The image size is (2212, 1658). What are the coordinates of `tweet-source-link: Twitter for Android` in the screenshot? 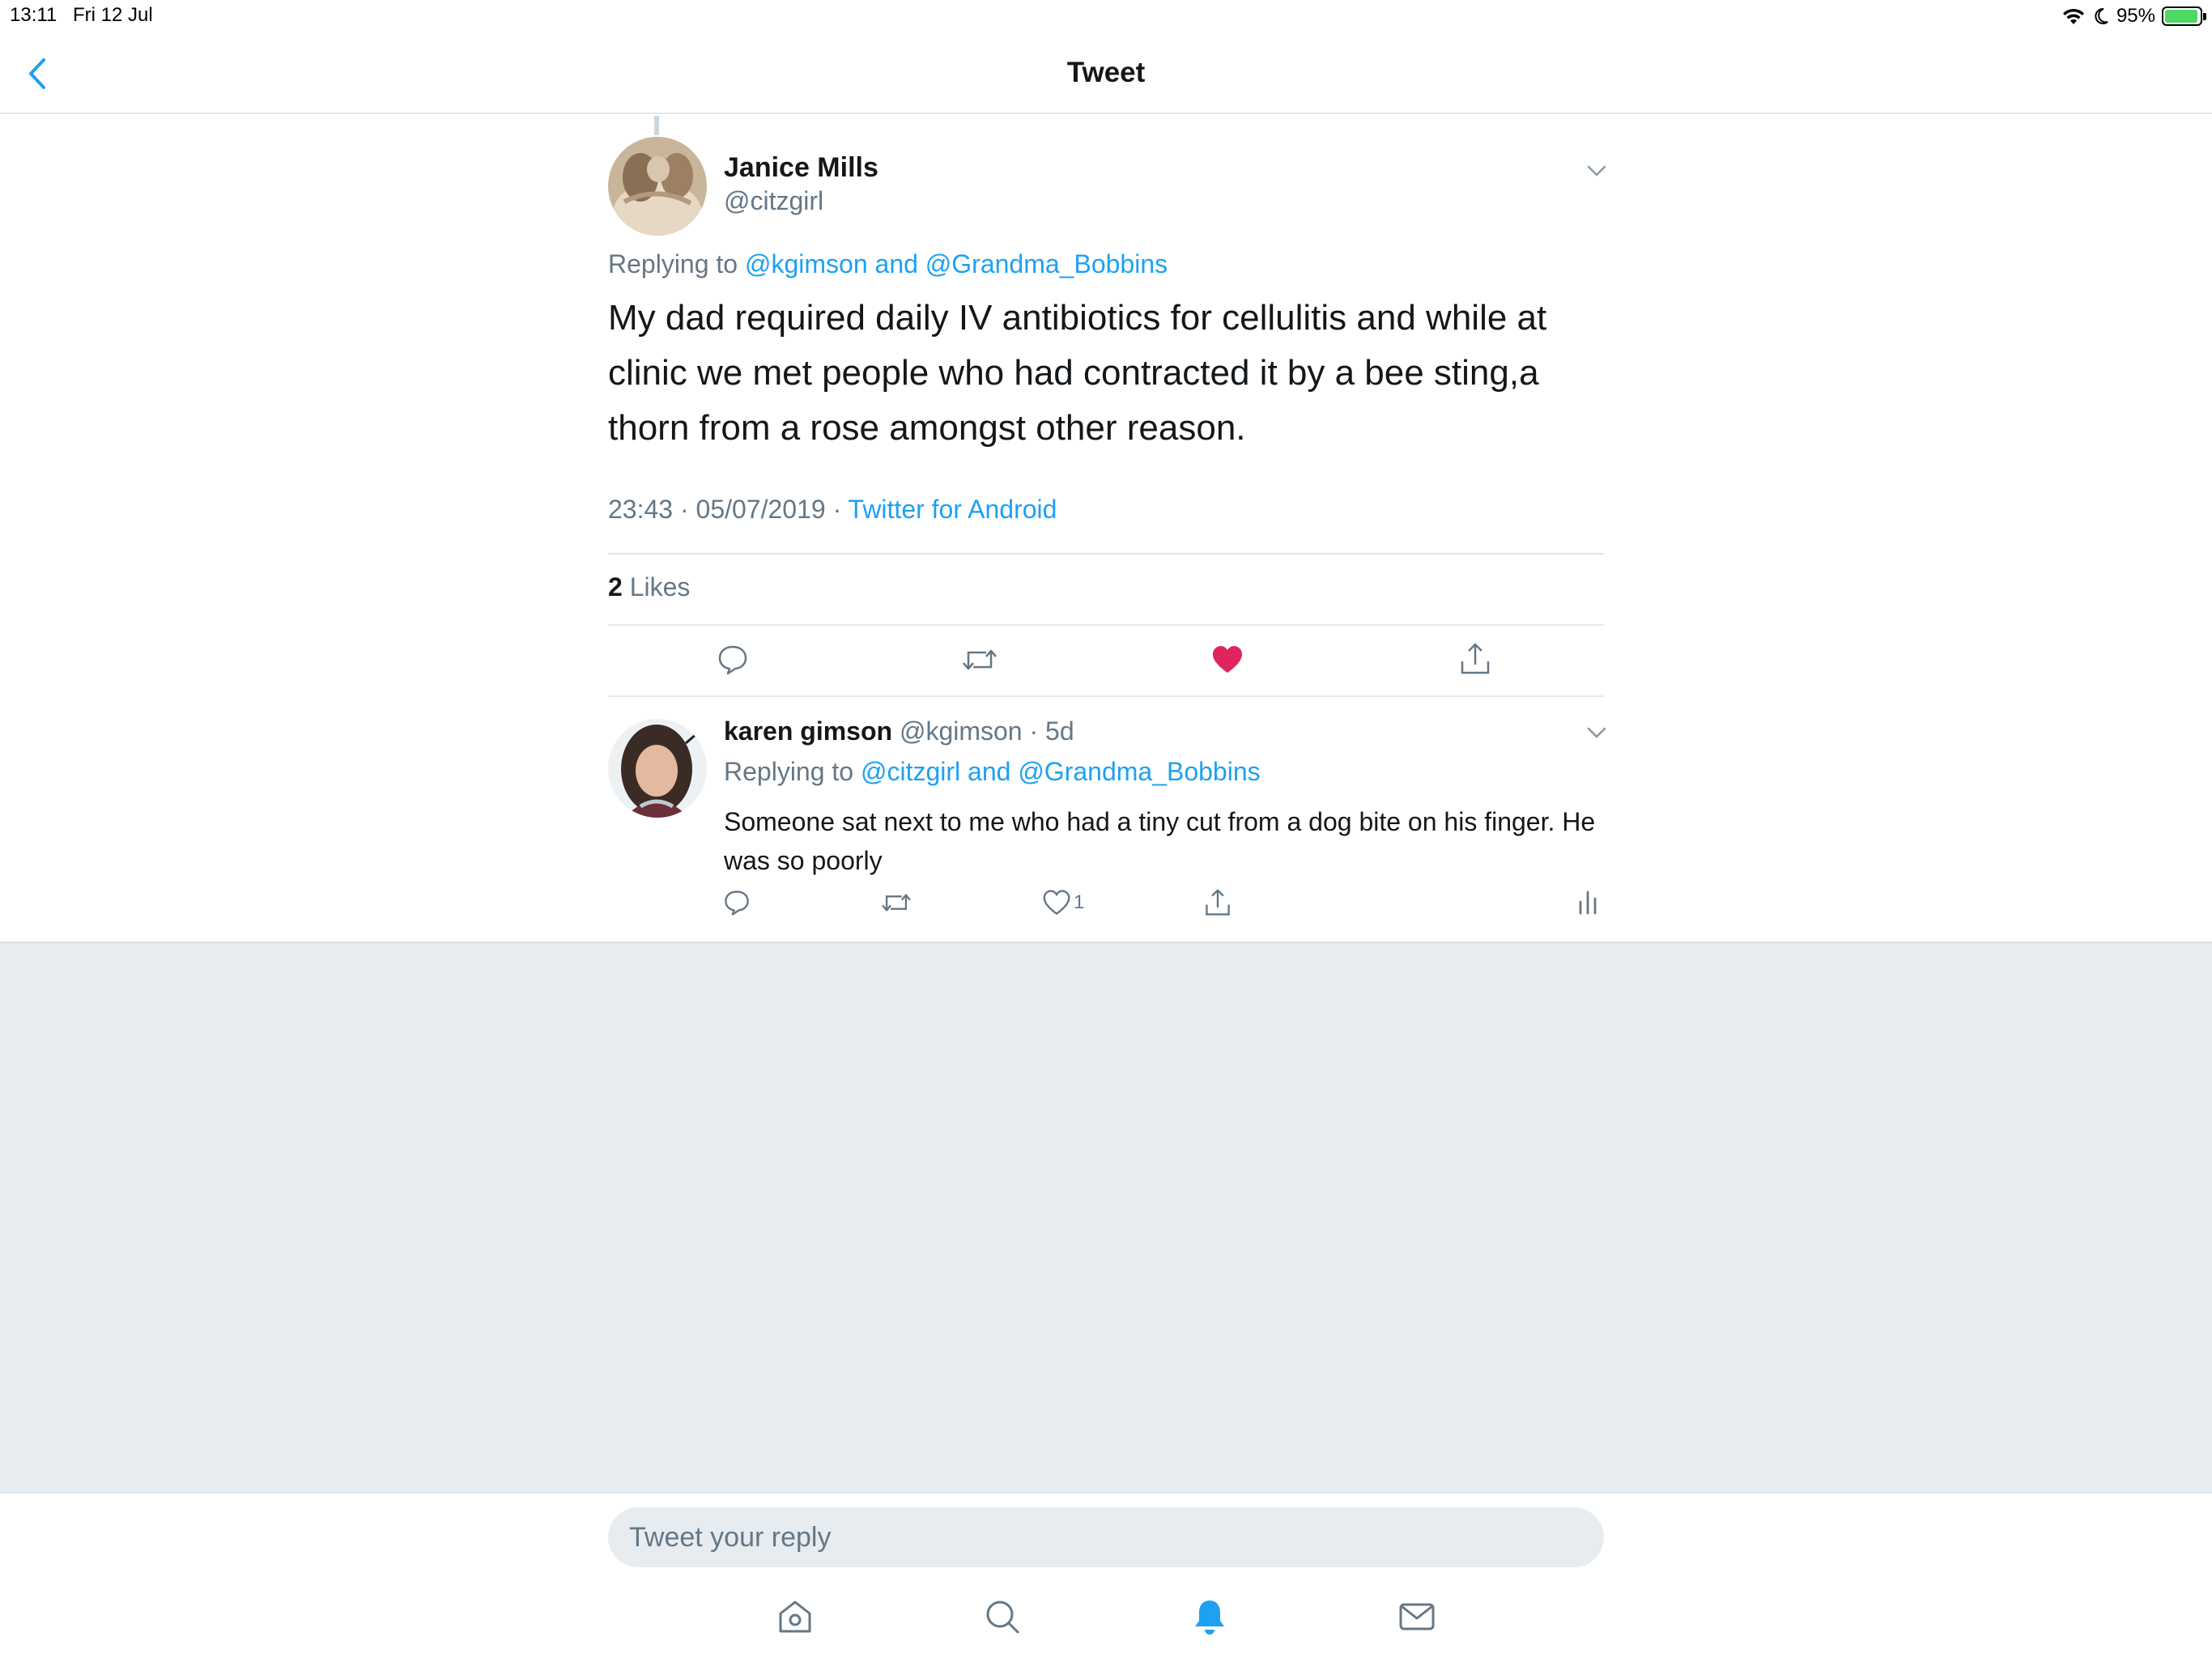 It's located at (953, 509).